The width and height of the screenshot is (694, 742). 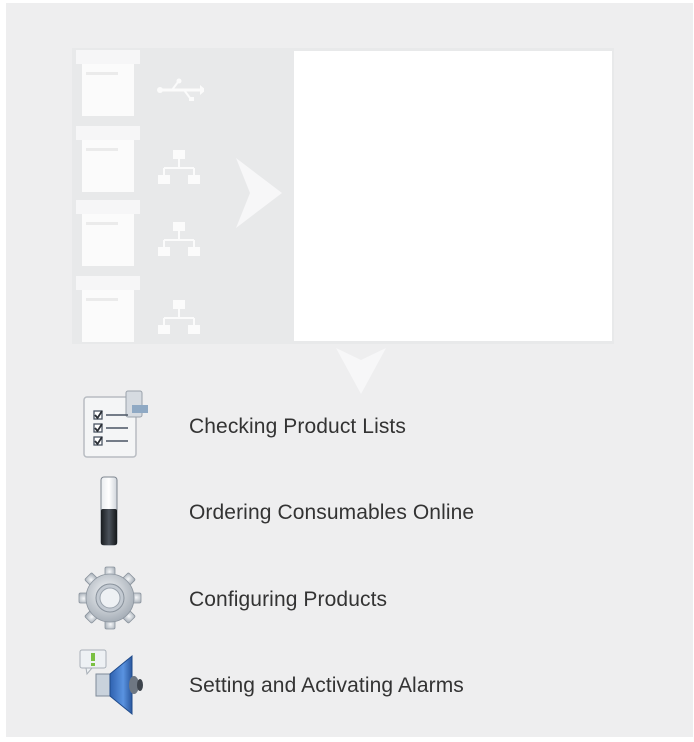 What do you see at coordinates (288, 599) in the screenshot?
I see `feature-label: Configuring Products` at bounding box center [288, 599].